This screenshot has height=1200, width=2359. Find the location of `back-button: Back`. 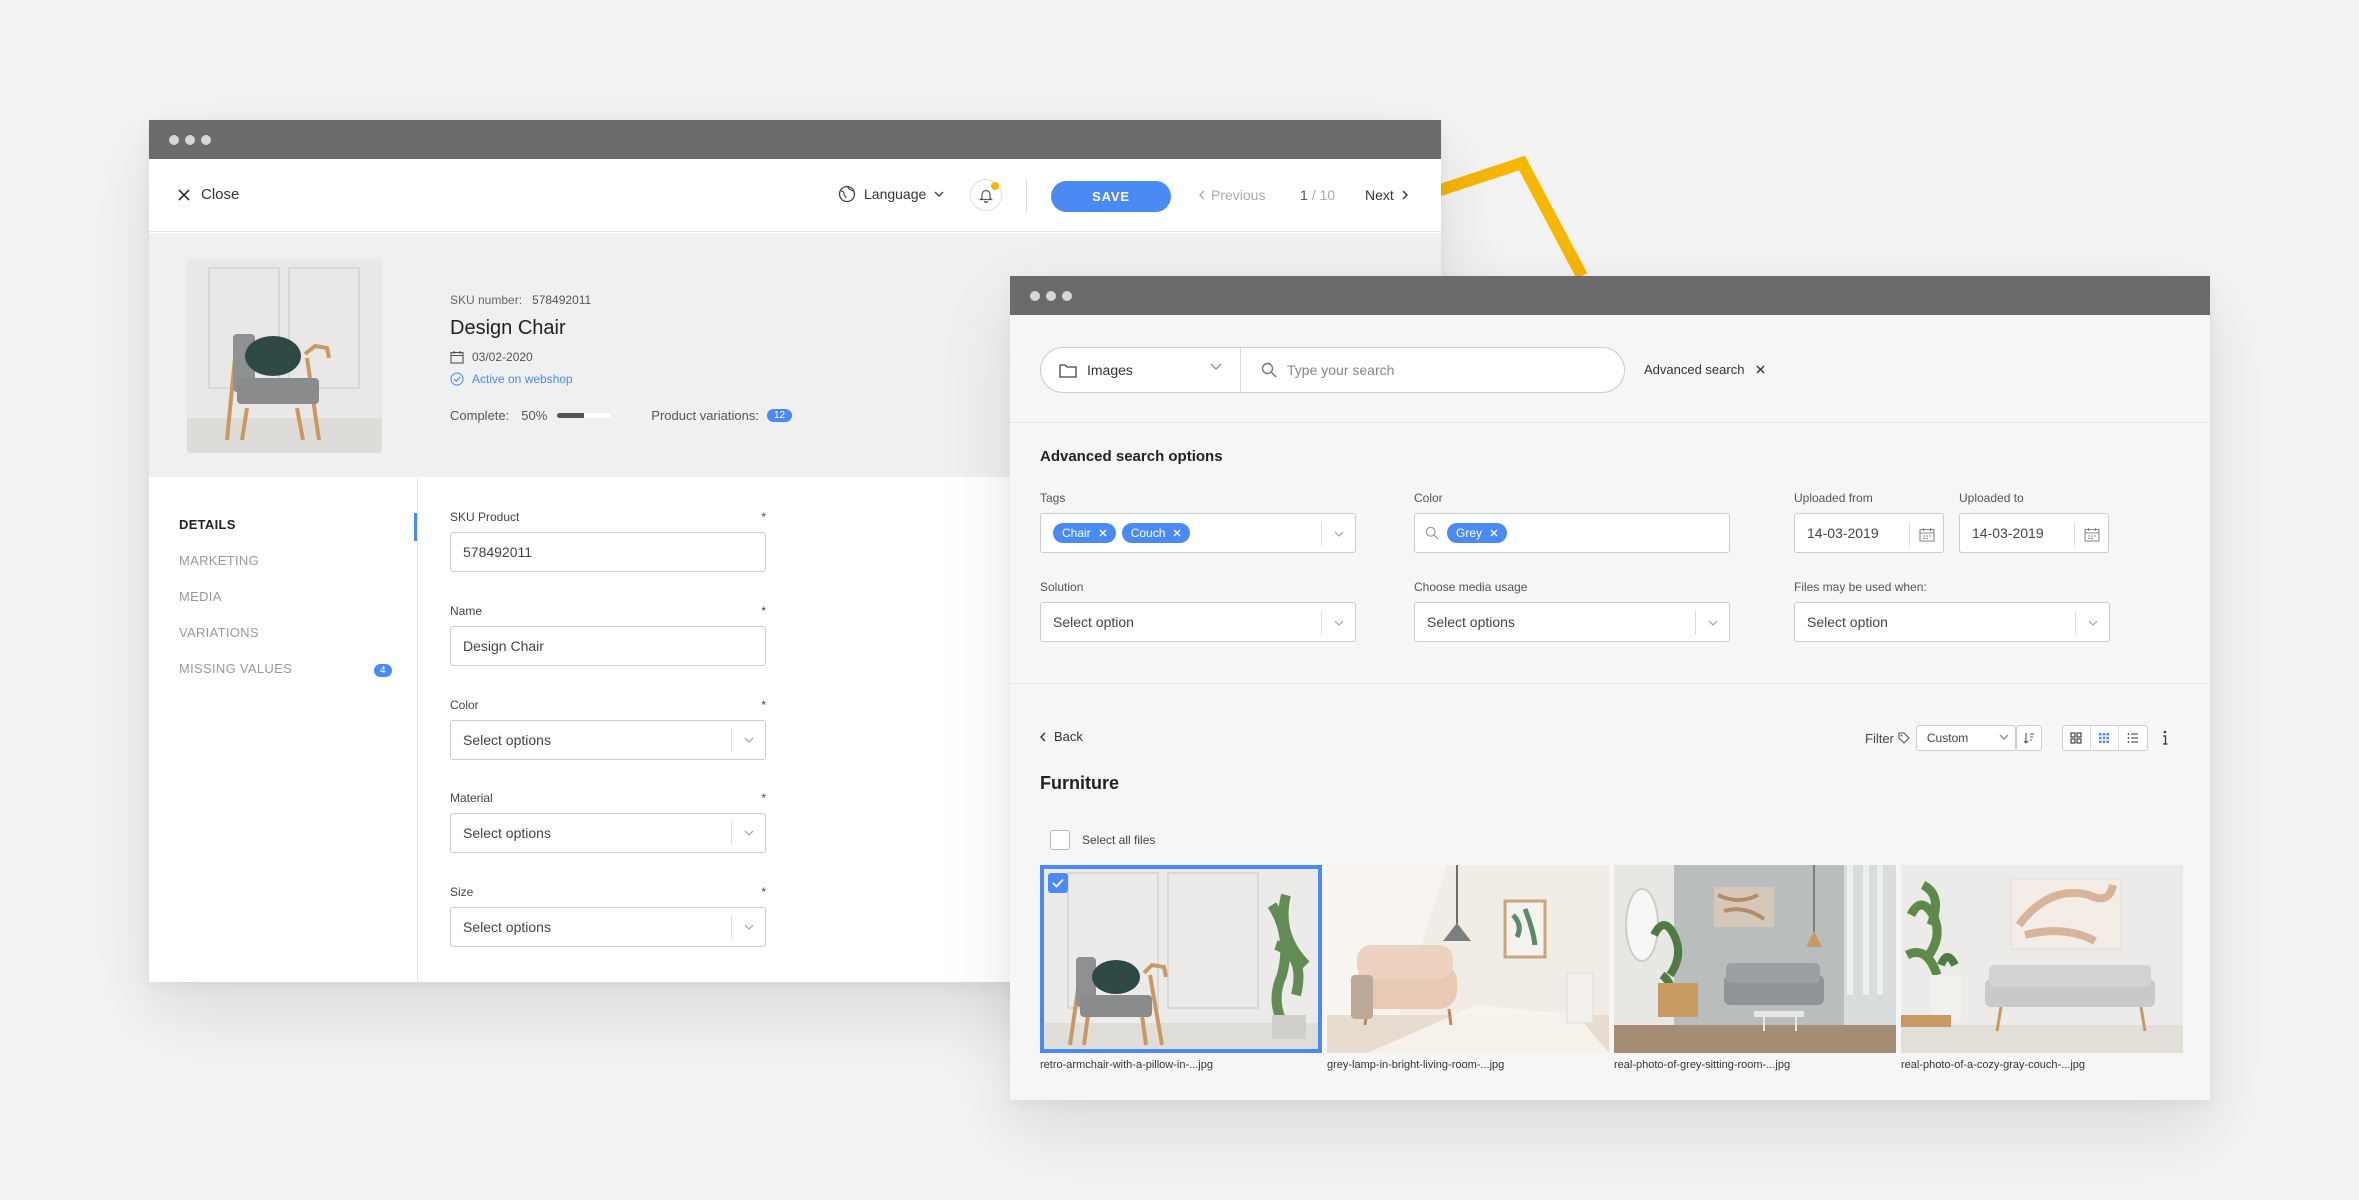

back-button: Back is located at coordinates (1061, 736).